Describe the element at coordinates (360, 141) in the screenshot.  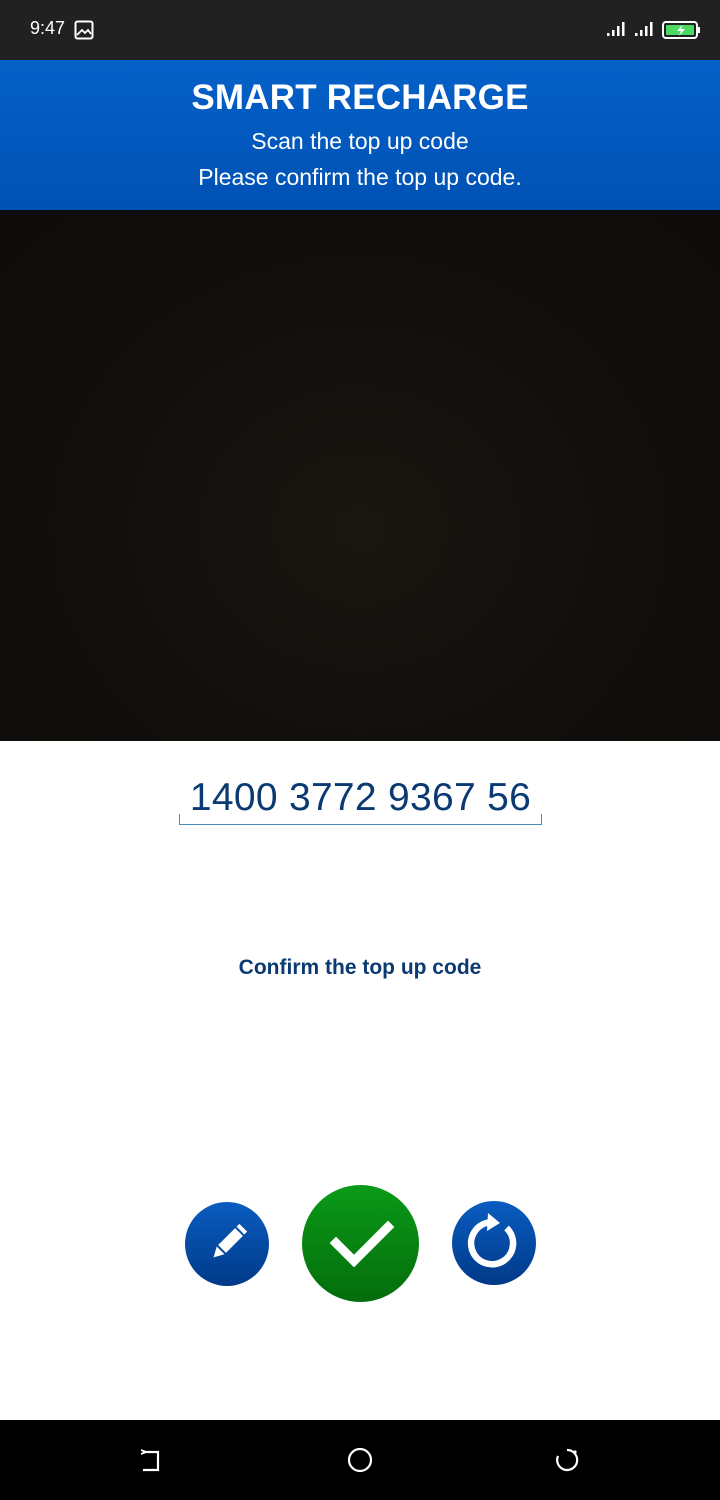
I see `app-subtitle: Scan the top up code` at that location.